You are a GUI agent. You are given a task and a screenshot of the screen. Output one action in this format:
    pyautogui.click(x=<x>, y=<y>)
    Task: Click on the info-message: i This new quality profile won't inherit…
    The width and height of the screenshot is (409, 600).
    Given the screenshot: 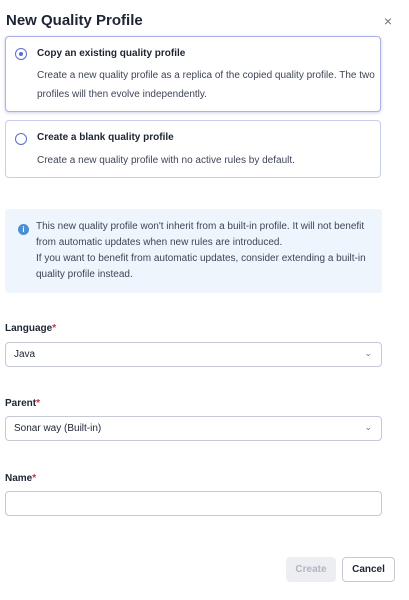 What is the action you would take?
    pyautogui.click(x=193, y=251)
    